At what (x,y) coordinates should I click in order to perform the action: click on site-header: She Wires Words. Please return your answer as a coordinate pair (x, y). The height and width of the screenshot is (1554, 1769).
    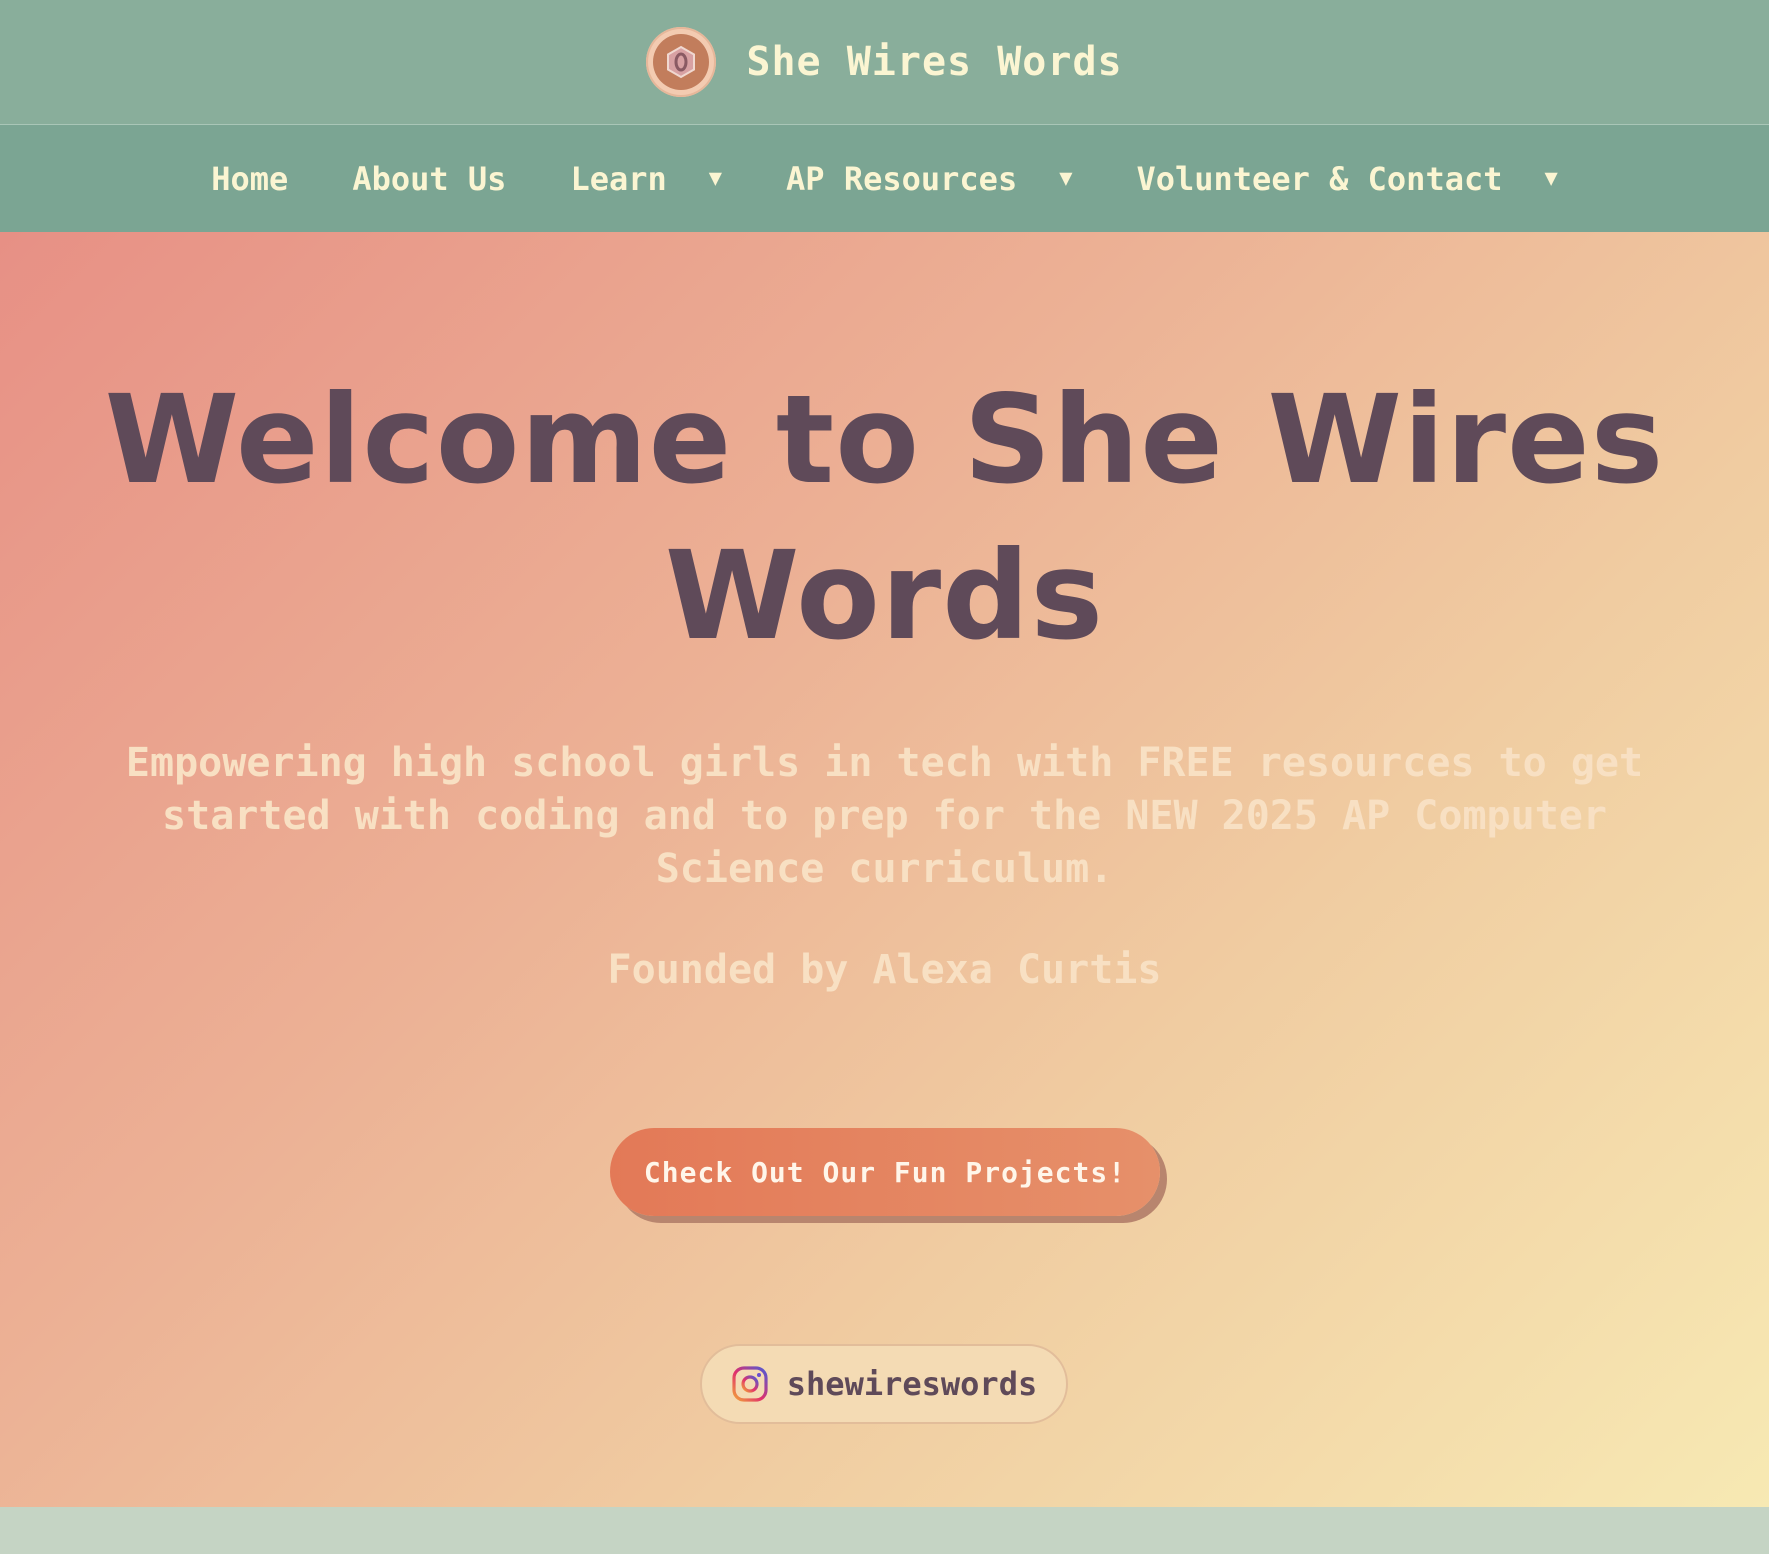
    Looking at the image, I should click on (884, 62).